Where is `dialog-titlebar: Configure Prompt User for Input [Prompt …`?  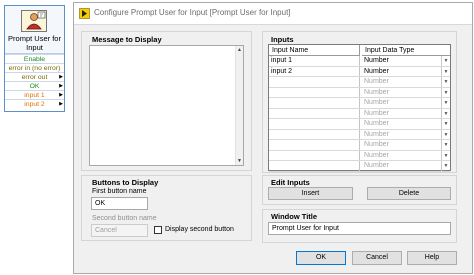 dialog-titlebar: Configure Prompt User for Input [Prompt … is located at coordinates (273, 14).